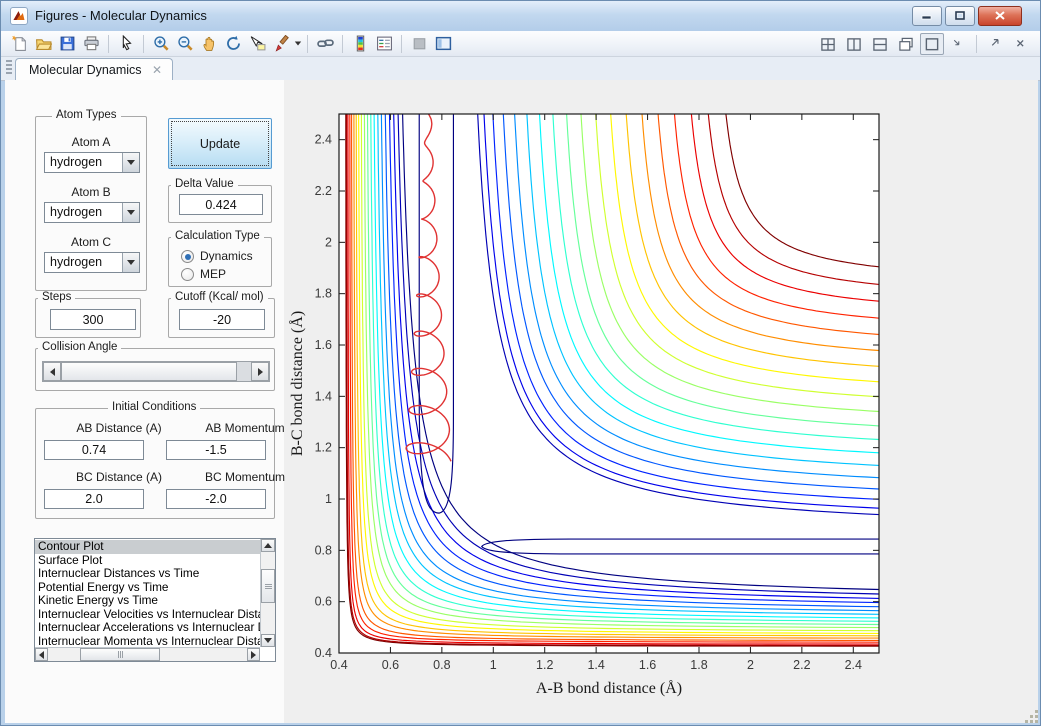 Image resolution: width=1041 pixels, height=726 pixels. I want to click on focus-ring, so click(220, 143).